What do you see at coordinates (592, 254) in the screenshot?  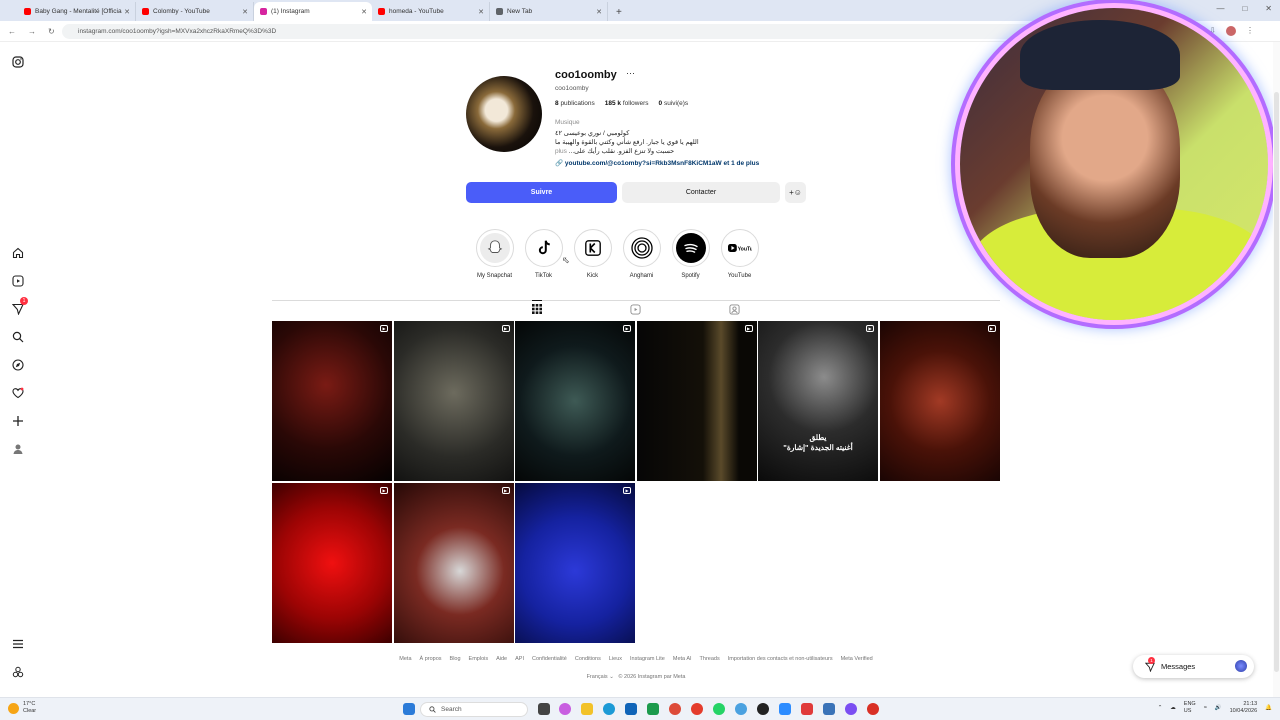 I see `highlight-kick-k: Kick` at bounding box center [592, 254].